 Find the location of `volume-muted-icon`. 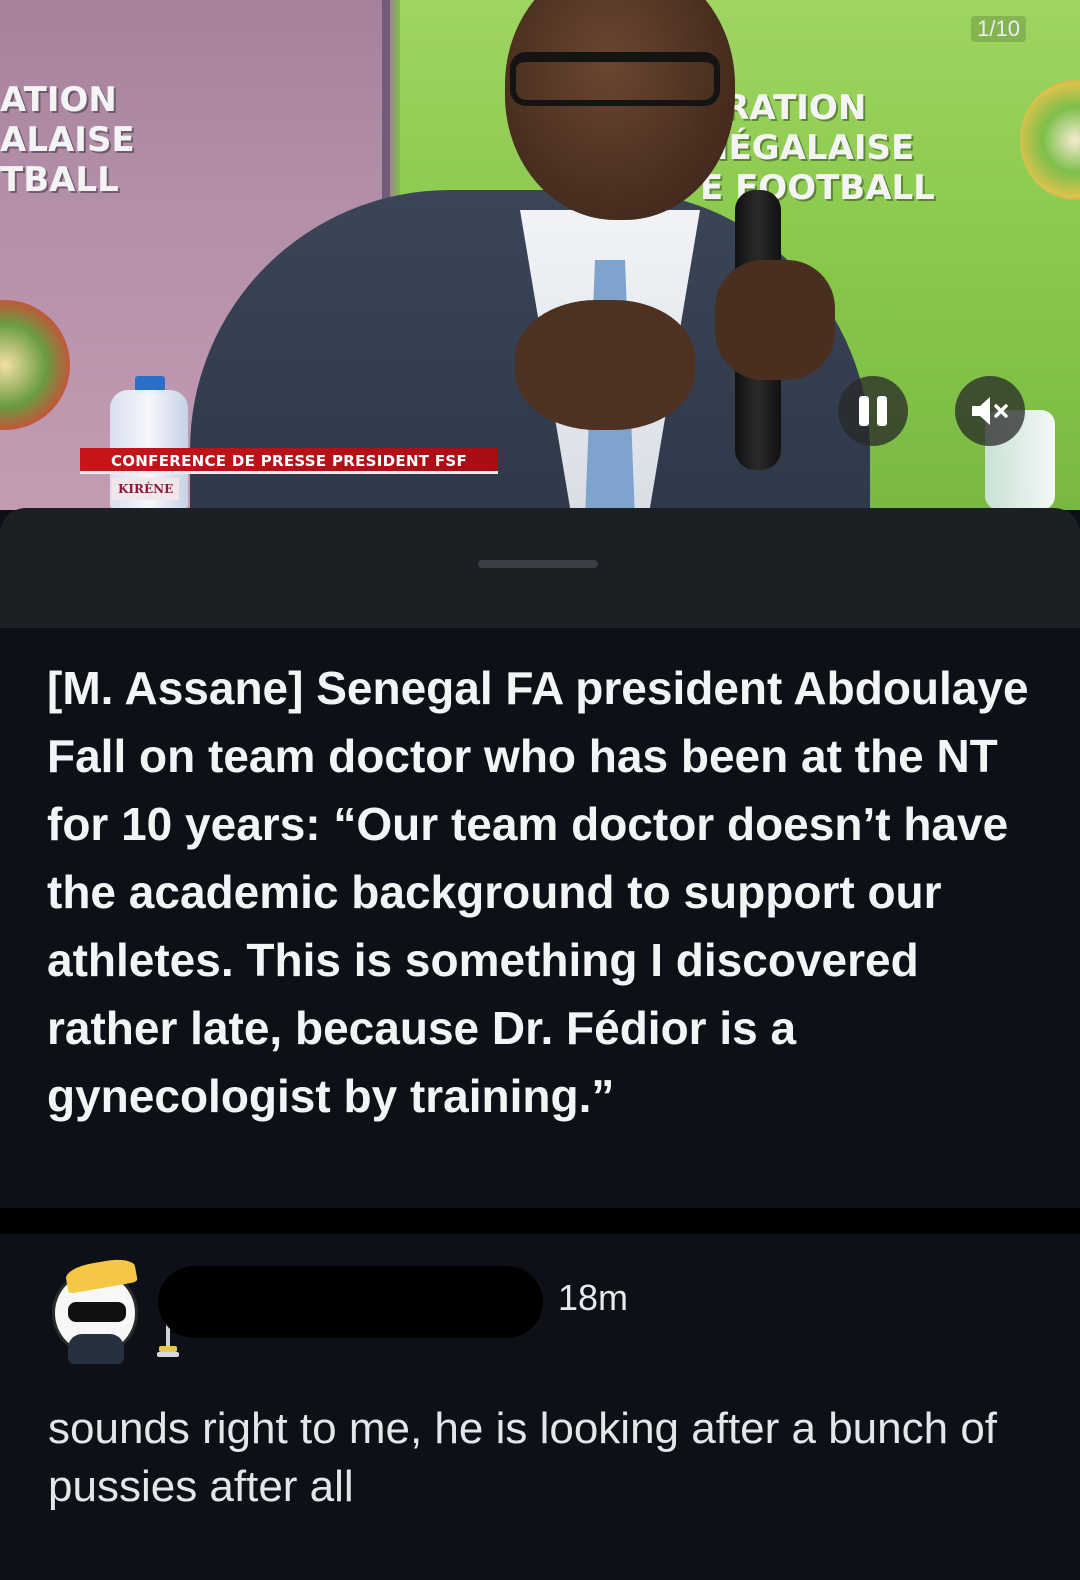

volume-muted-icon is located at coordinates (990, 411).